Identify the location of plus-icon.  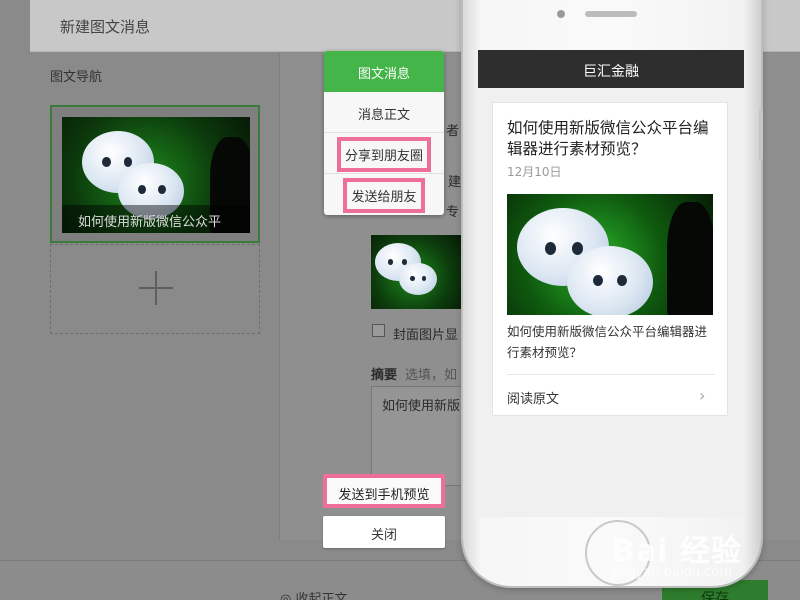
(156, 288).